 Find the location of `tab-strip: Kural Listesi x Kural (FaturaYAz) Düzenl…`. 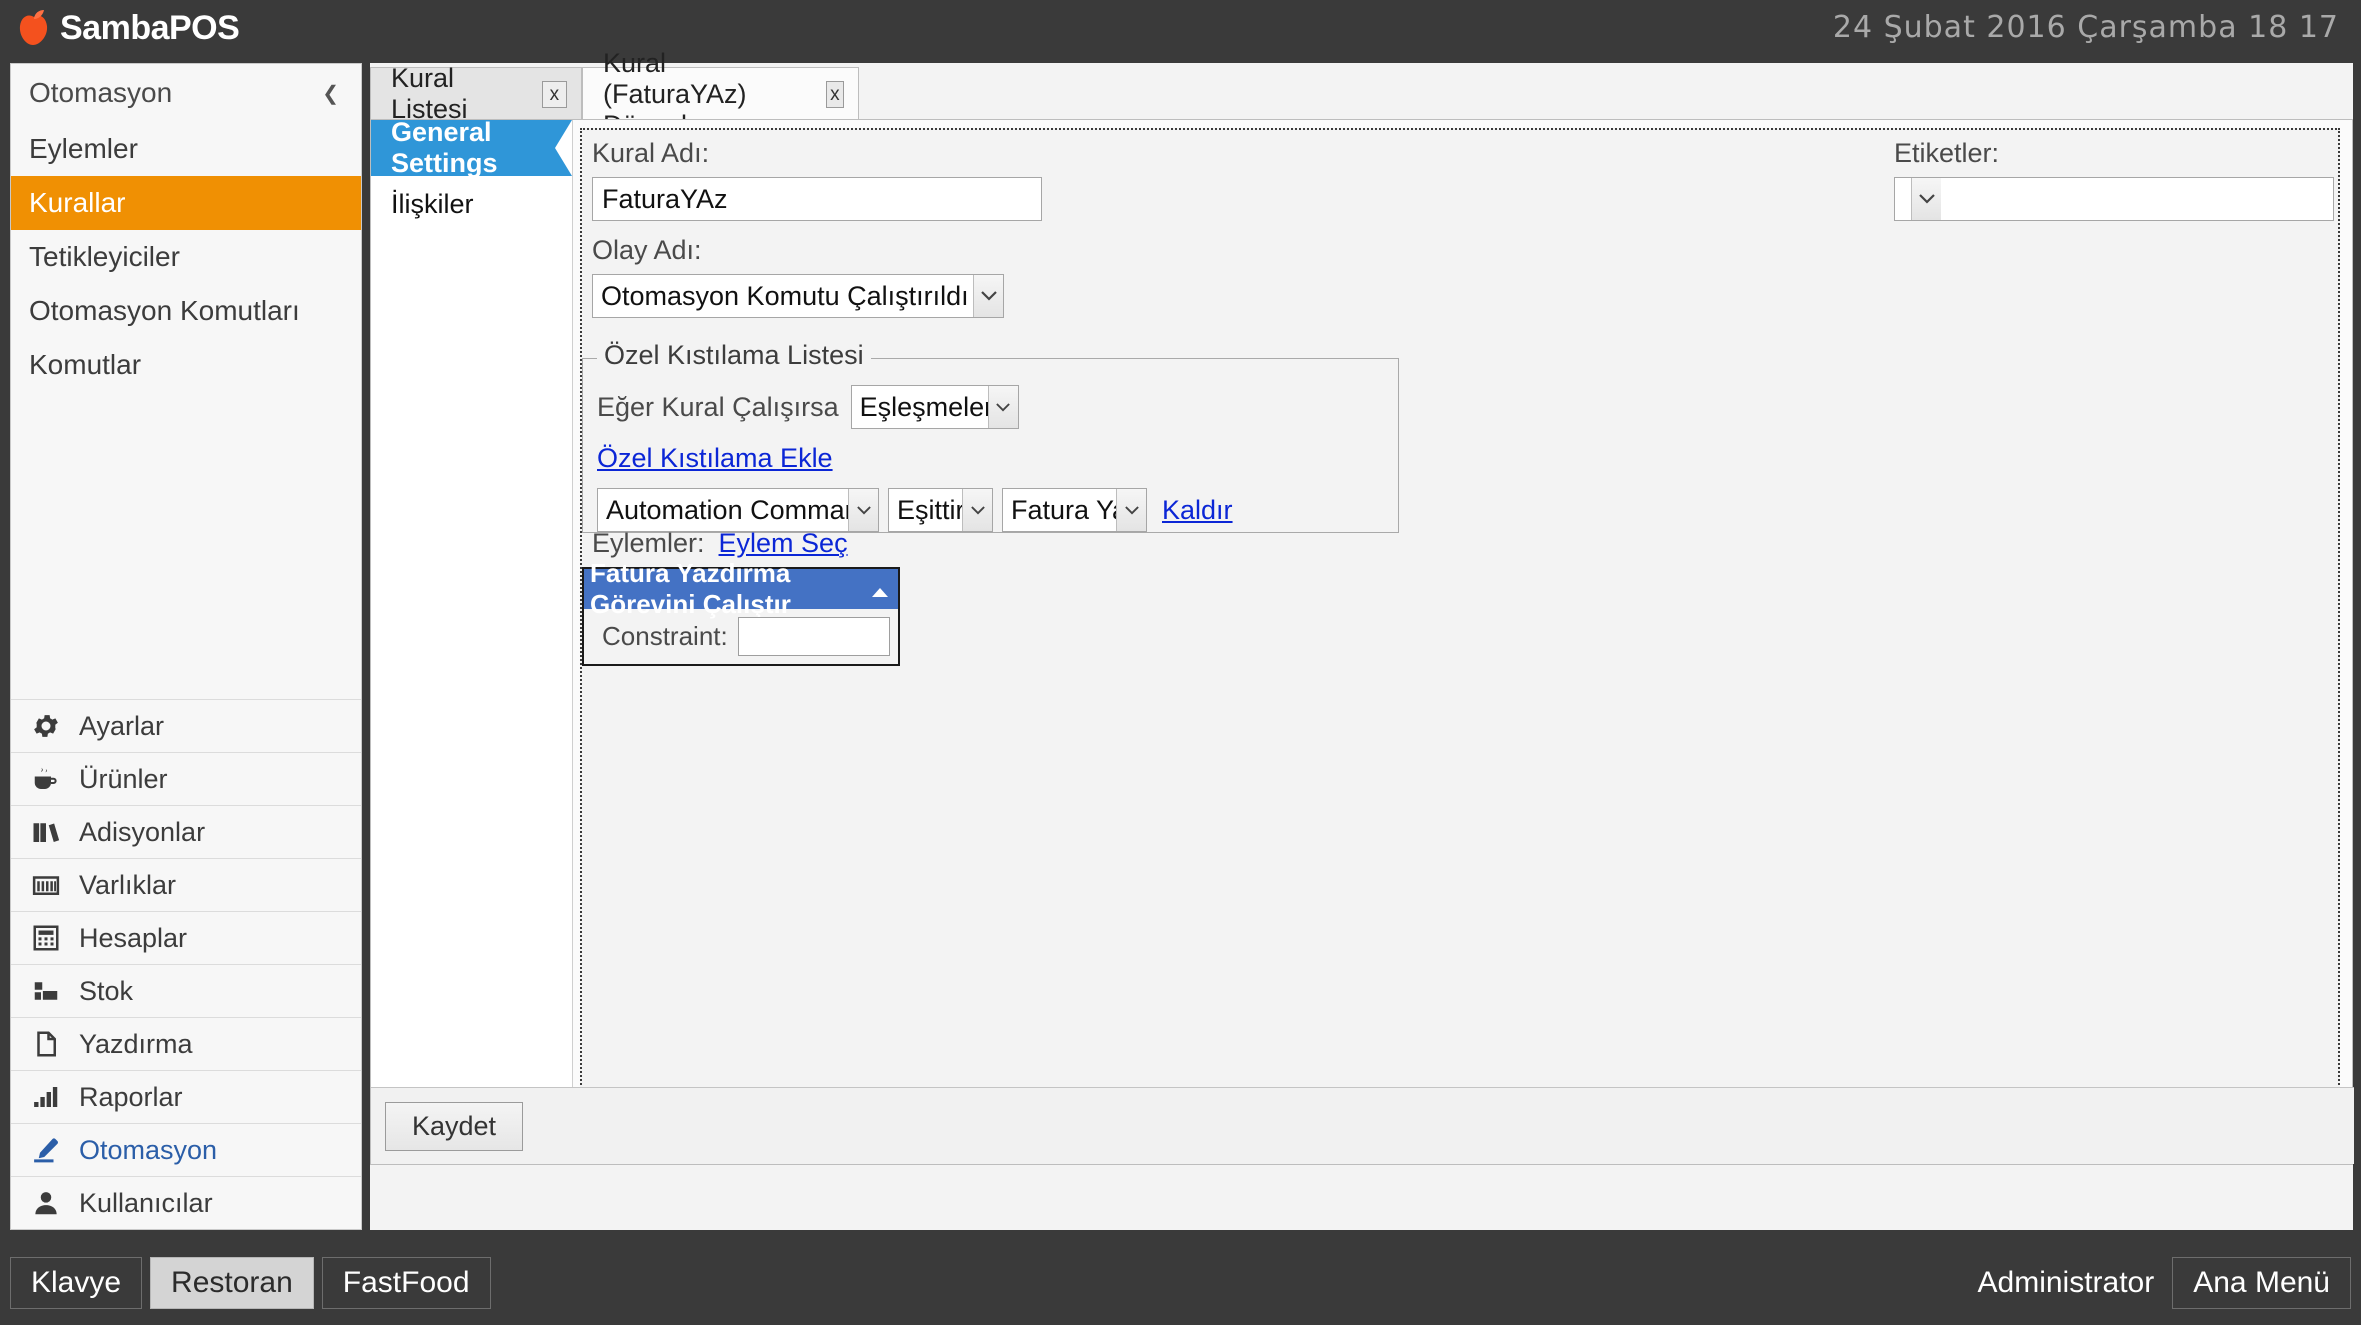

tab-strip: Kural Listesi x Kural (FaturaYAz) Düzenl… is located at coordinates (1361, 94).